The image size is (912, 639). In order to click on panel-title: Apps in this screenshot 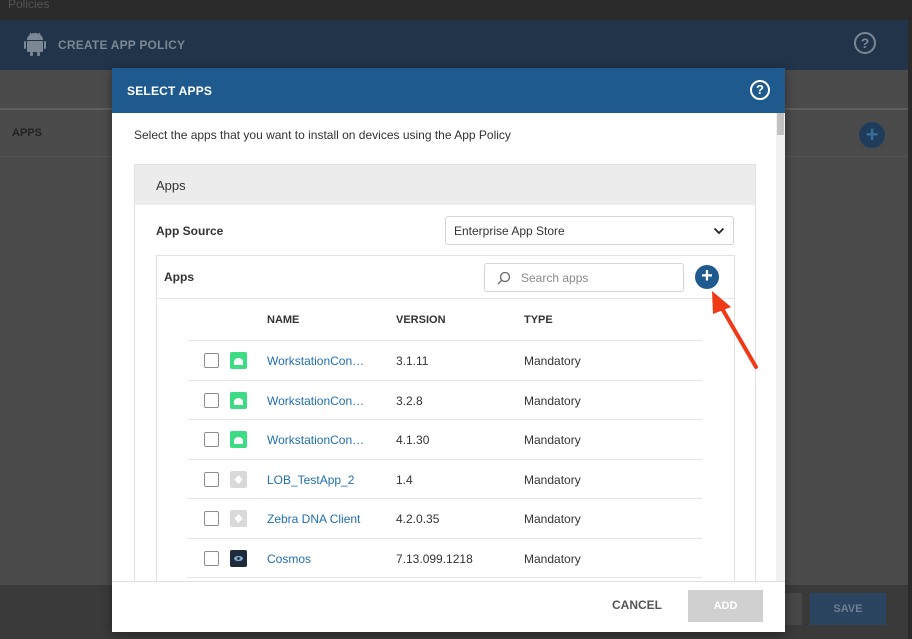, I will do `click(171, 185)`.